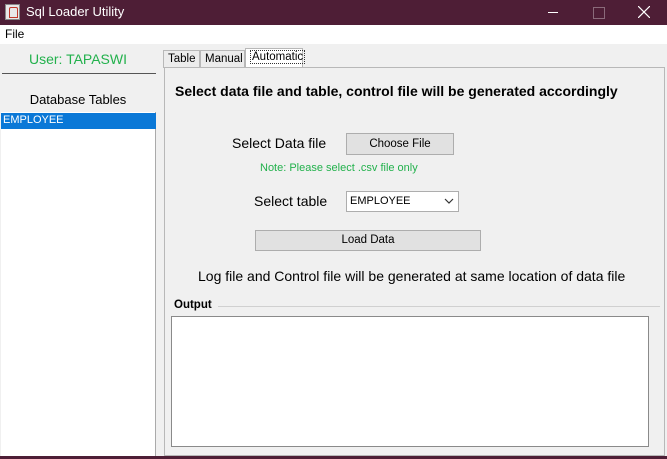  What do you see at coordinates (12, 12) in the screenshot?
I see `java-app-icon` at bounding box center [12, 12].